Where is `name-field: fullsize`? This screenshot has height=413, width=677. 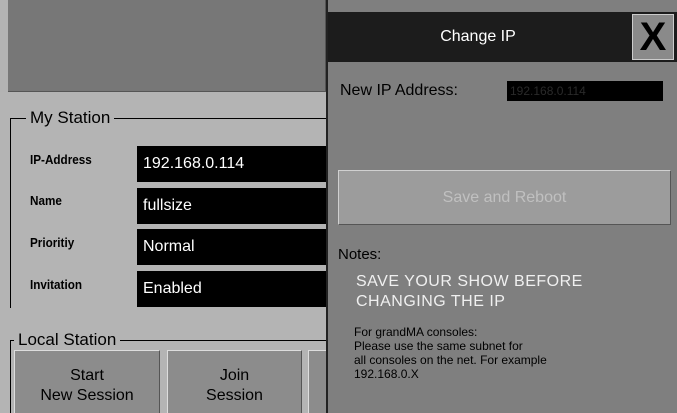
name-field: fullsize is located at coordinates (237, 206).